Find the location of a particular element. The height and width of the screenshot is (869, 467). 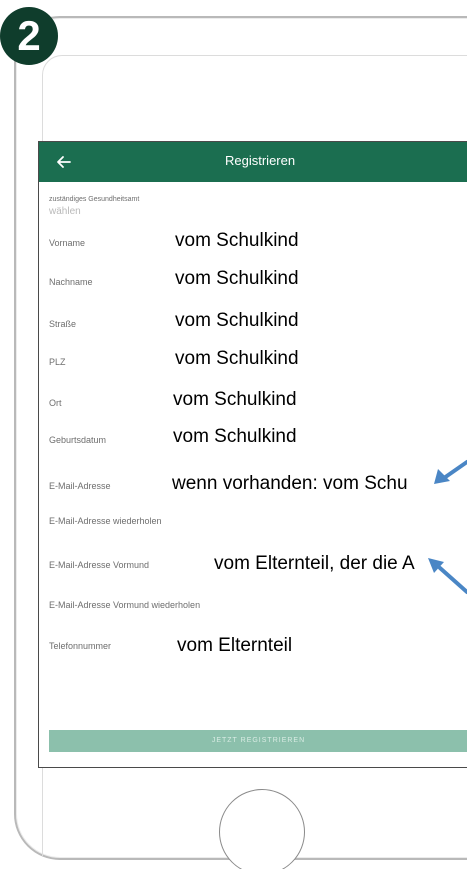

street-label: Straße is located at coordinates (63, 324).